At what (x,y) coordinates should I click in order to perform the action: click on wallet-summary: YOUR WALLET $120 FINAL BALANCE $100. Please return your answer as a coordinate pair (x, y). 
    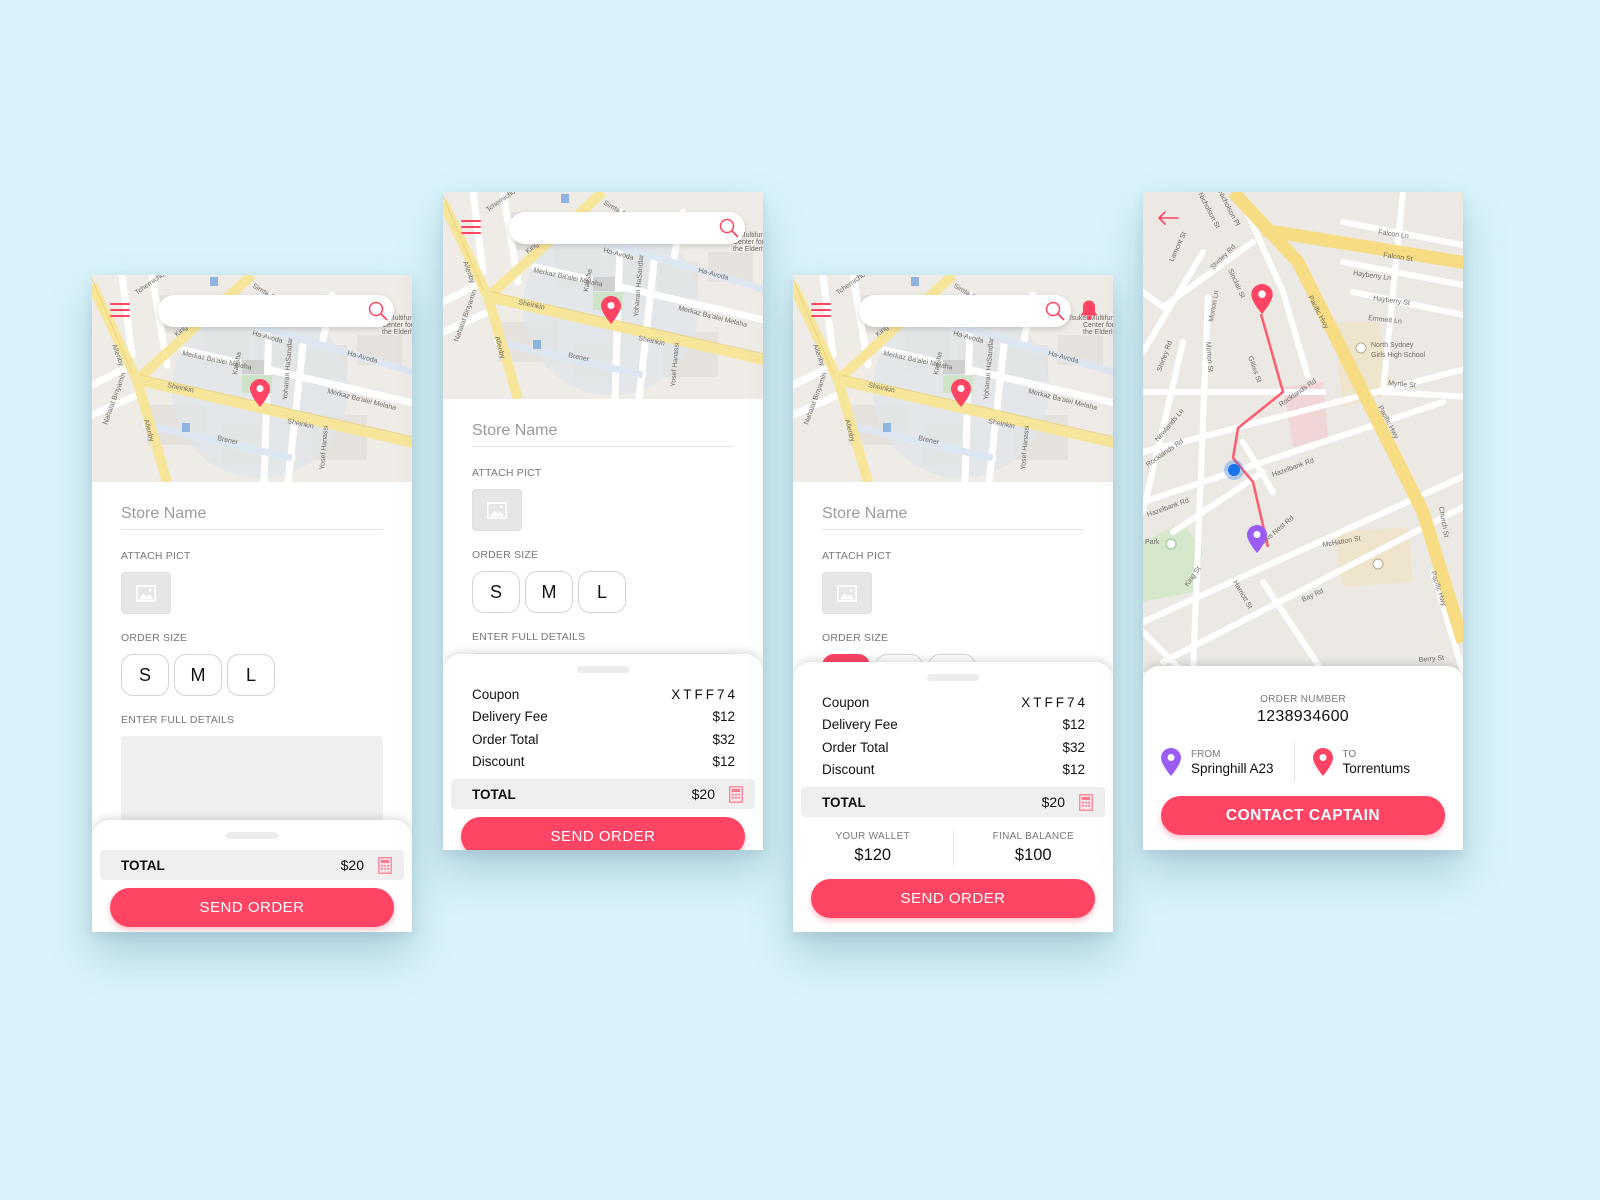
    Looking at the image, I should click on (953, 848).